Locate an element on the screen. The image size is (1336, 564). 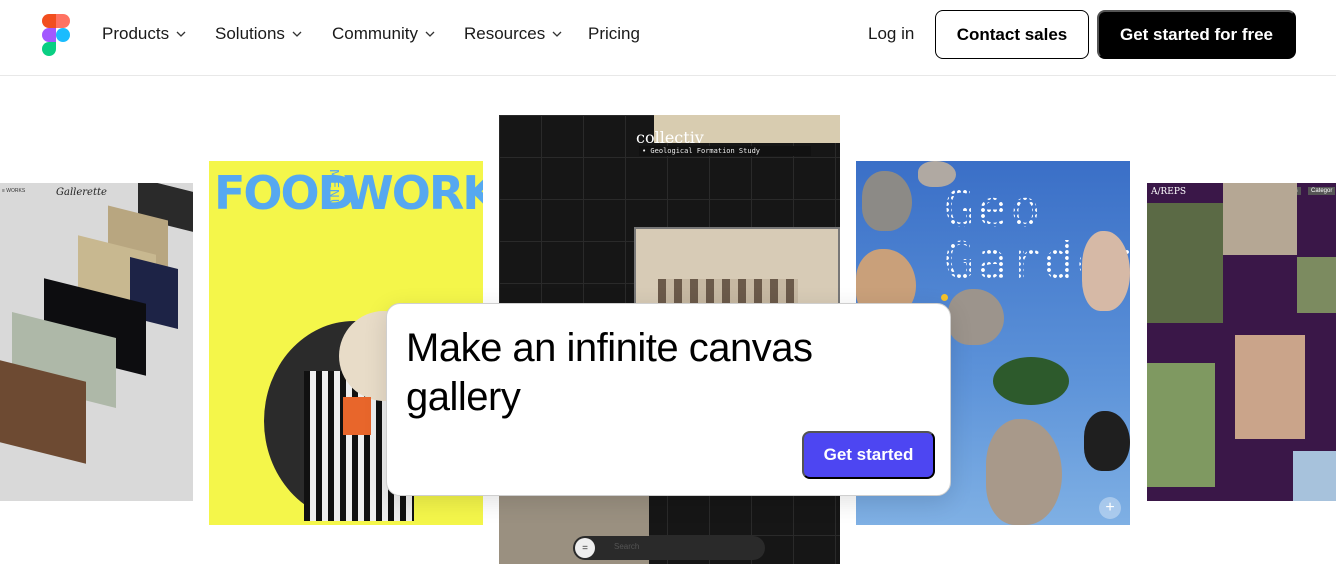
portrait-photo is located at coordinates (1260, 219).